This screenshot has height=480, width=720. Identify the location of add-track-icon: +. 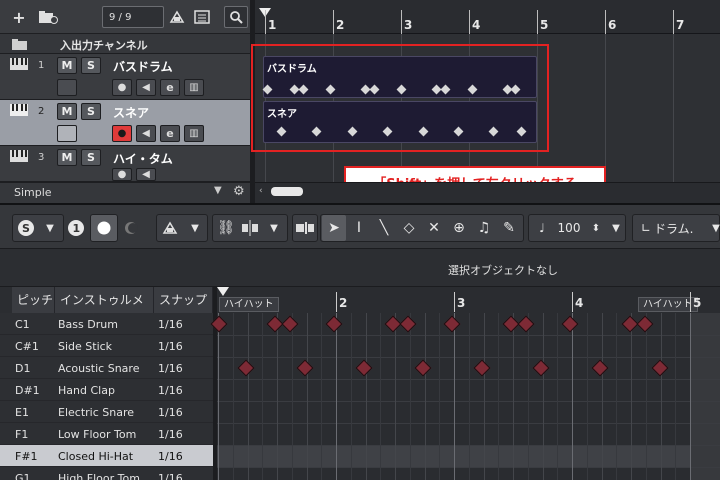
(19, 17).